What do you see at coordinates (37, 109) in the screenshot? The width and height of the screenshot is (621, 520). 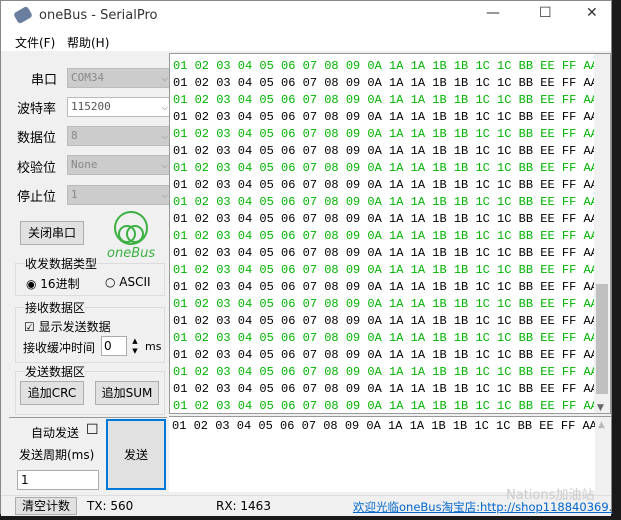 I see `baud-label: 波特率` at bounding box center [37, 109].